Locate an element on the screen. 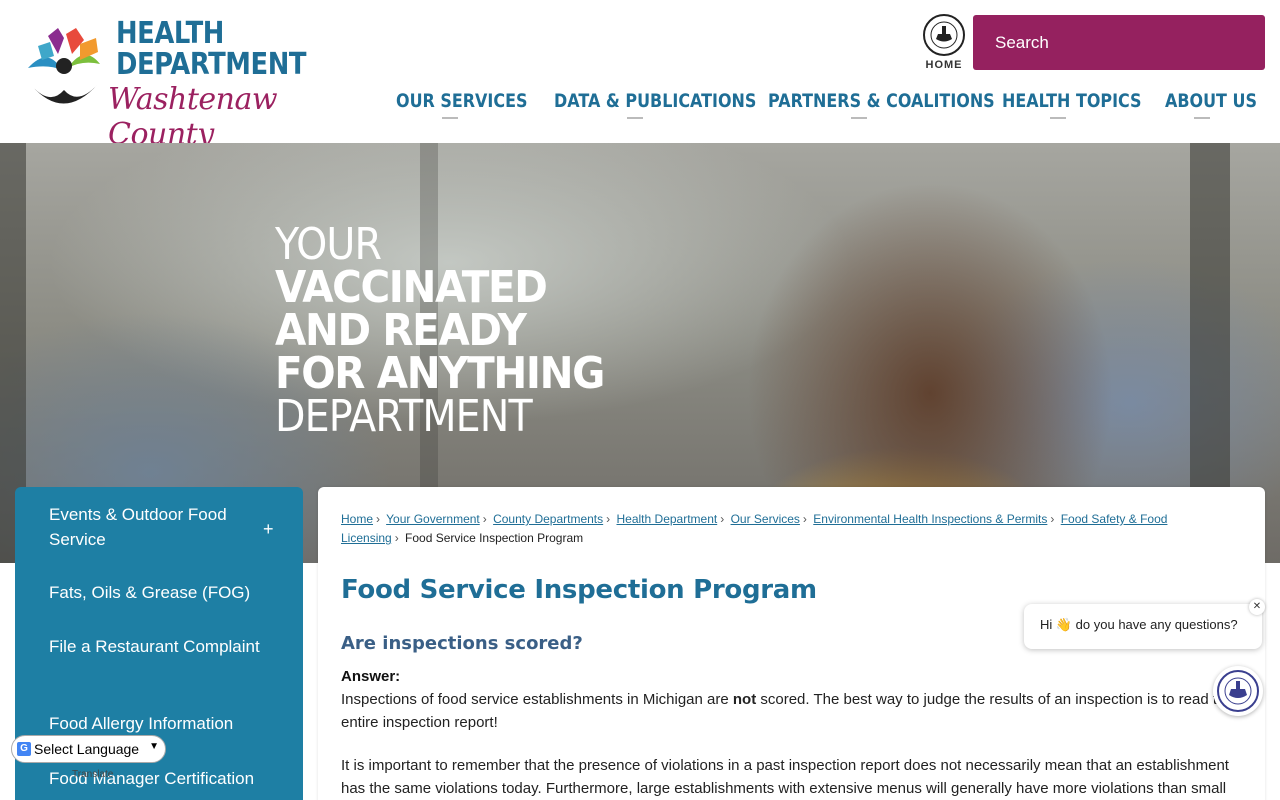 Image resolution: width=1280 pixels, height=800 pixels. nav-data-publications: DATA & PUBLICATIONS is located at coordinates (655, 101).